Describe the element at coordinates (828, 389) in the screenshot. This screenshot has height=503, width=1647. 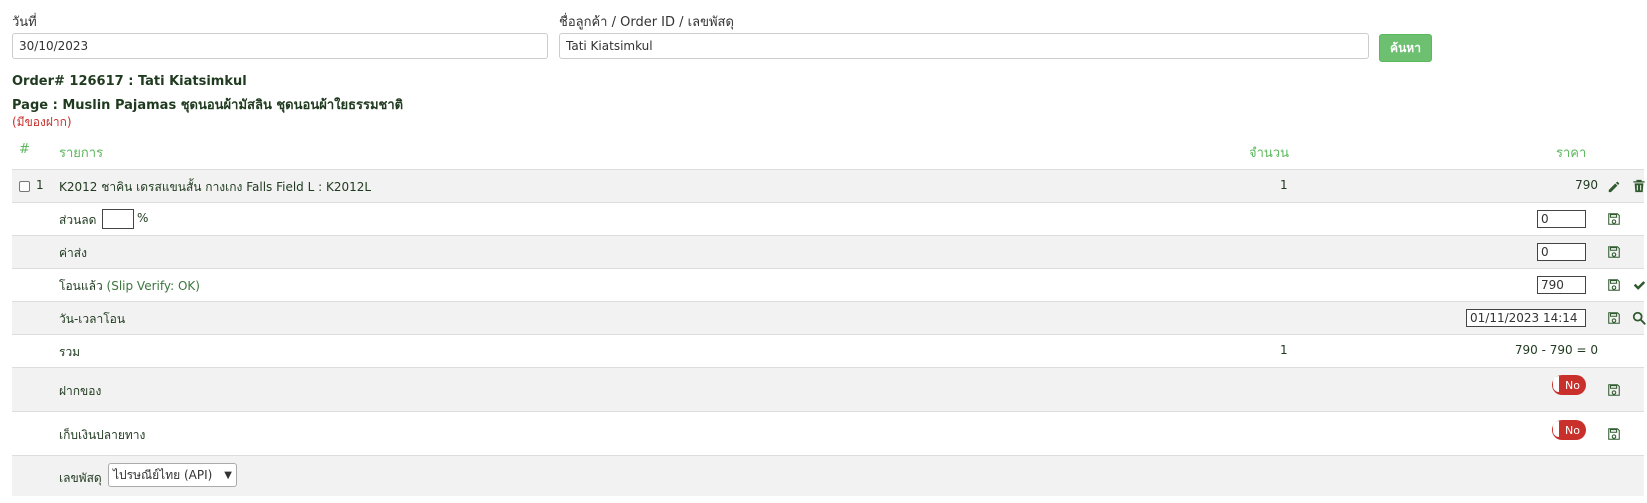
I see `deposit-row: ฝากของ No` at that location.